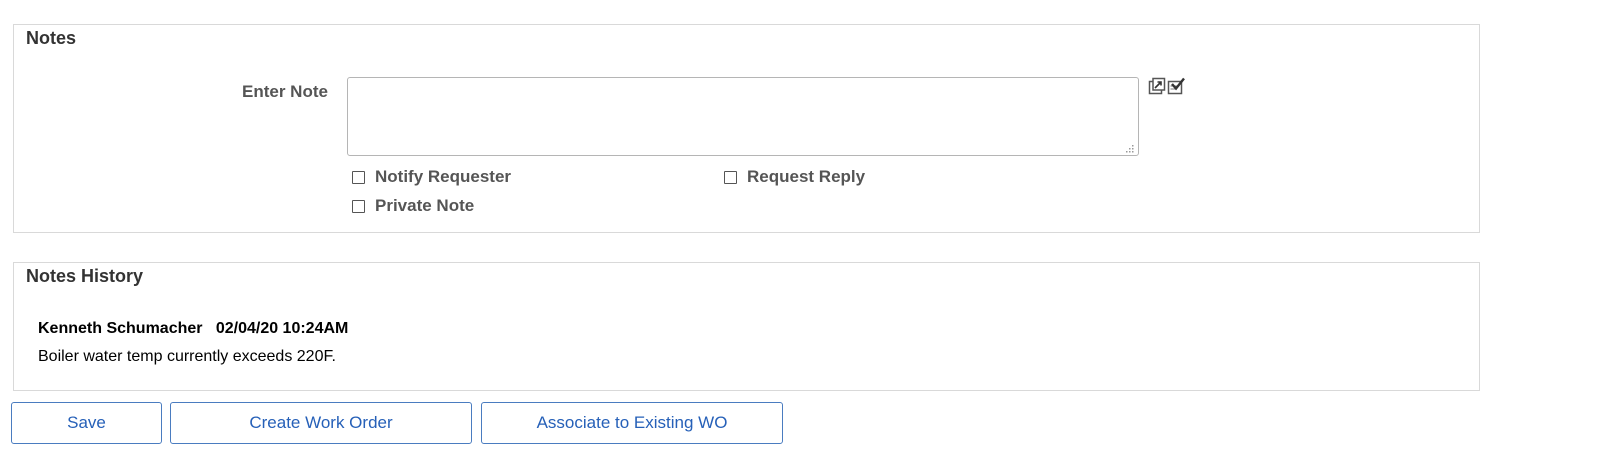 The width and height of the screenshot is (1604, 470). What do you see at coordinates (632, 423) in the screenshot?
I see `associate-existing-wo-button: Associate to Existing WO` at bounding box center [632, 423].